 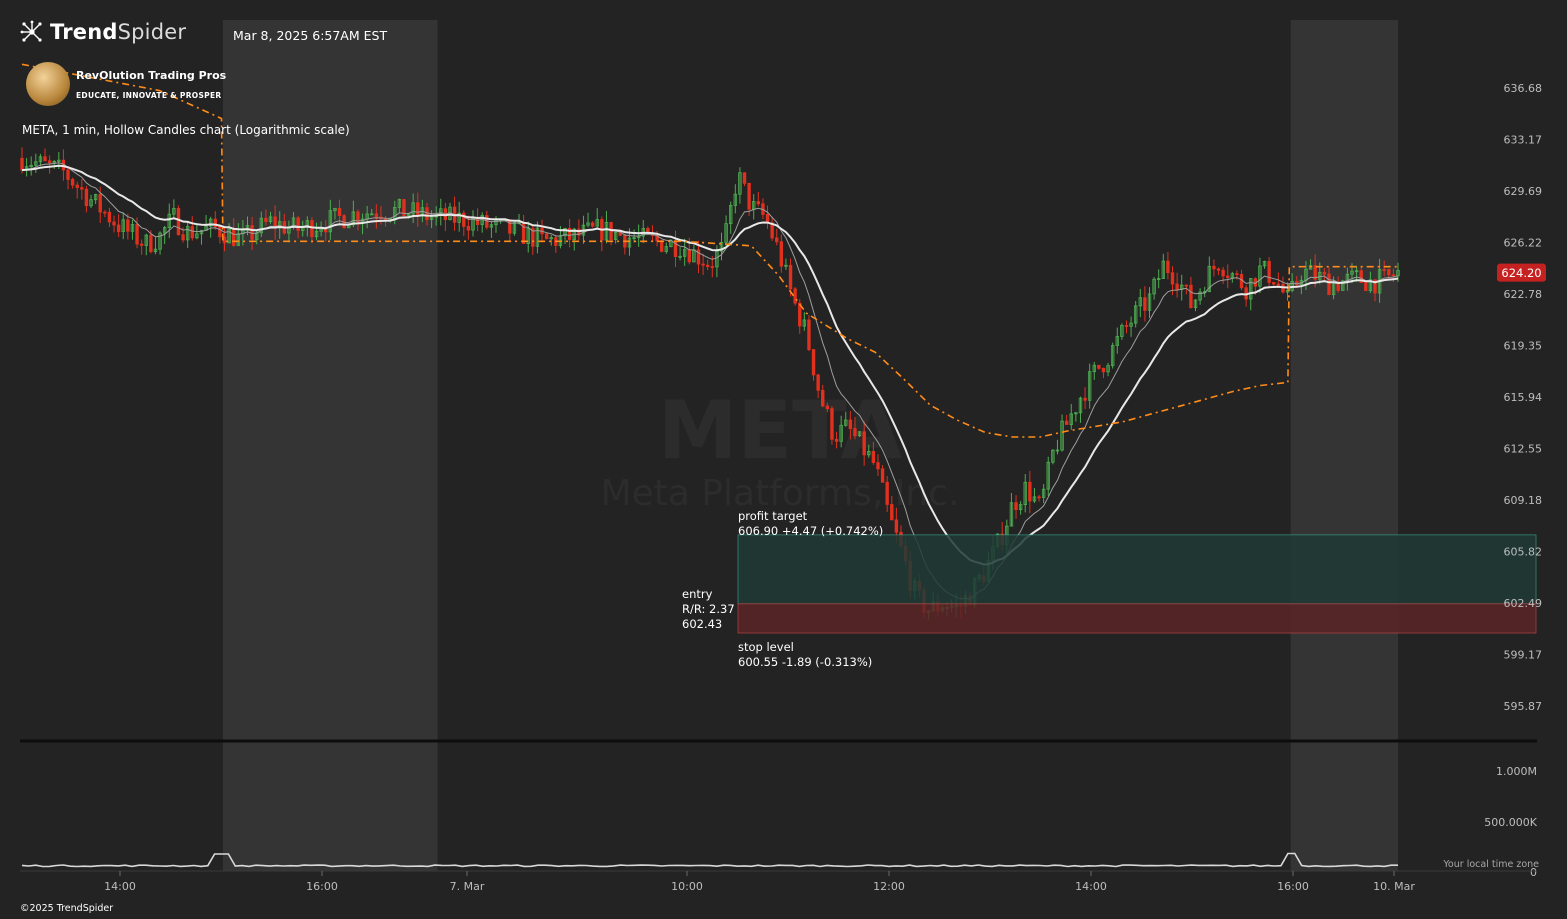 I want to click on trendspider-logo: TrendSpider, so click(x=103, y=32).